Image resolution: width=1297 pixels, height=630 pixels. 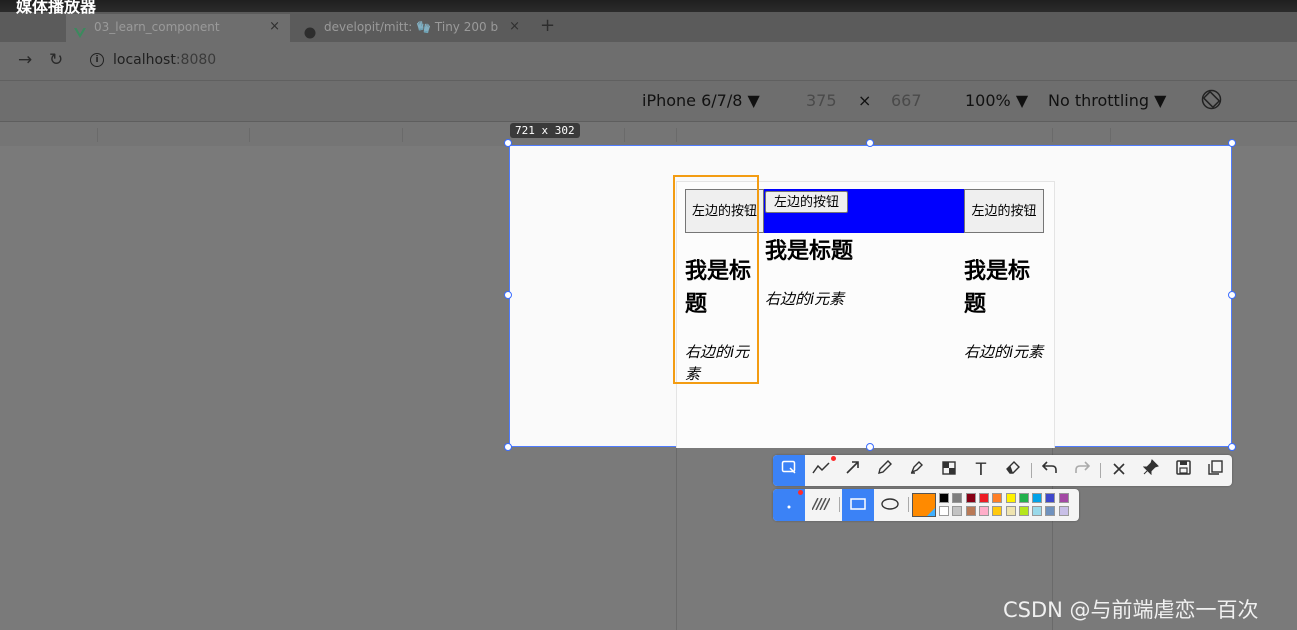 I want to click on save-icon, so click(x=1183, y=470).